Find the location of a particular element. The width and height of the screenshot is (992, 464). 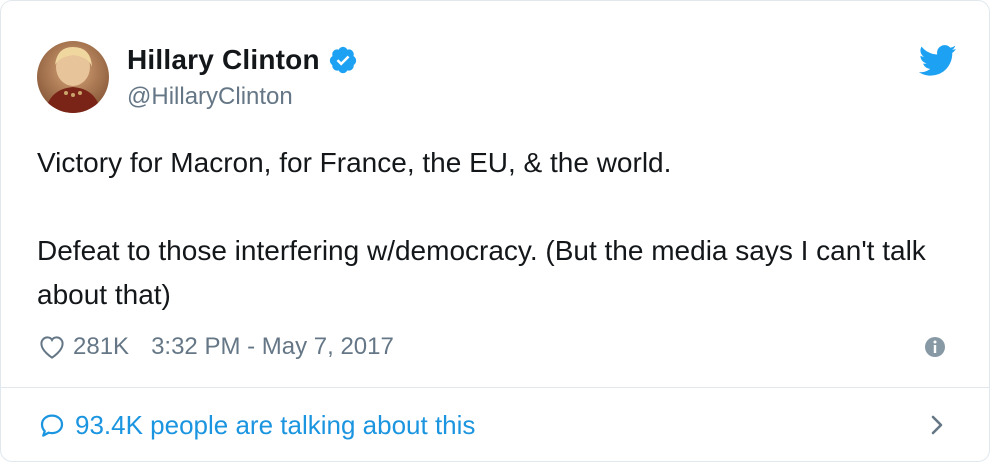

avatar-image is located at coordinates (73, 77).